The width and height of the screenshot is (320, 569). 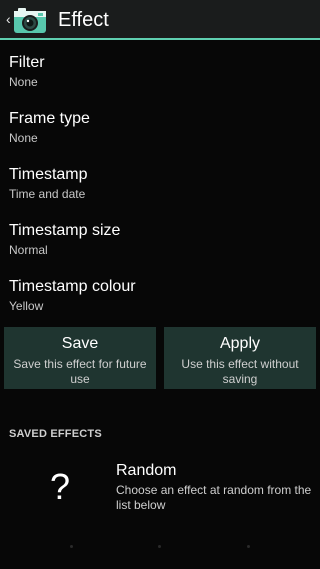 I want to click on save-button-description: Save this effect for future use, so click(x=80, y=371).